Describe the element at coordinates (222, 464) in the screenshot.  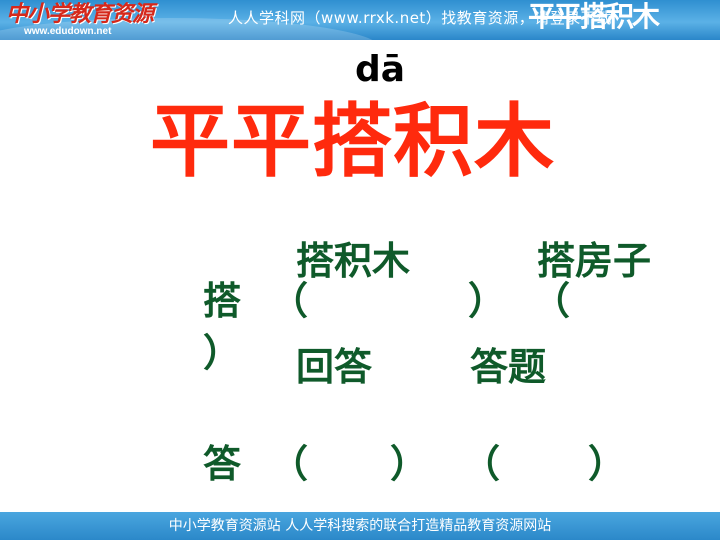
I see `char-da2: 答` at that location.